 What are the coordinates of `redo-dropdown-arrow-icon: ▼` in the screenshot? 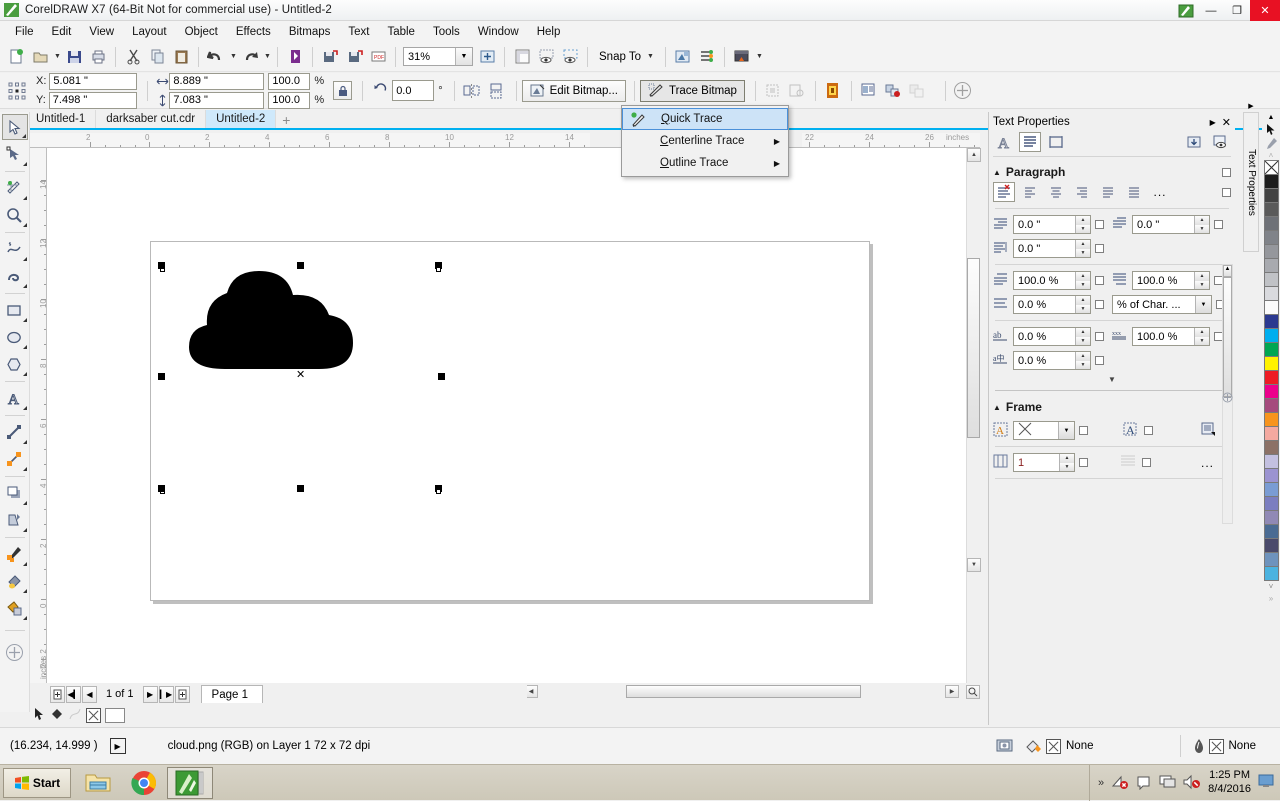 It's located at (267, 57).